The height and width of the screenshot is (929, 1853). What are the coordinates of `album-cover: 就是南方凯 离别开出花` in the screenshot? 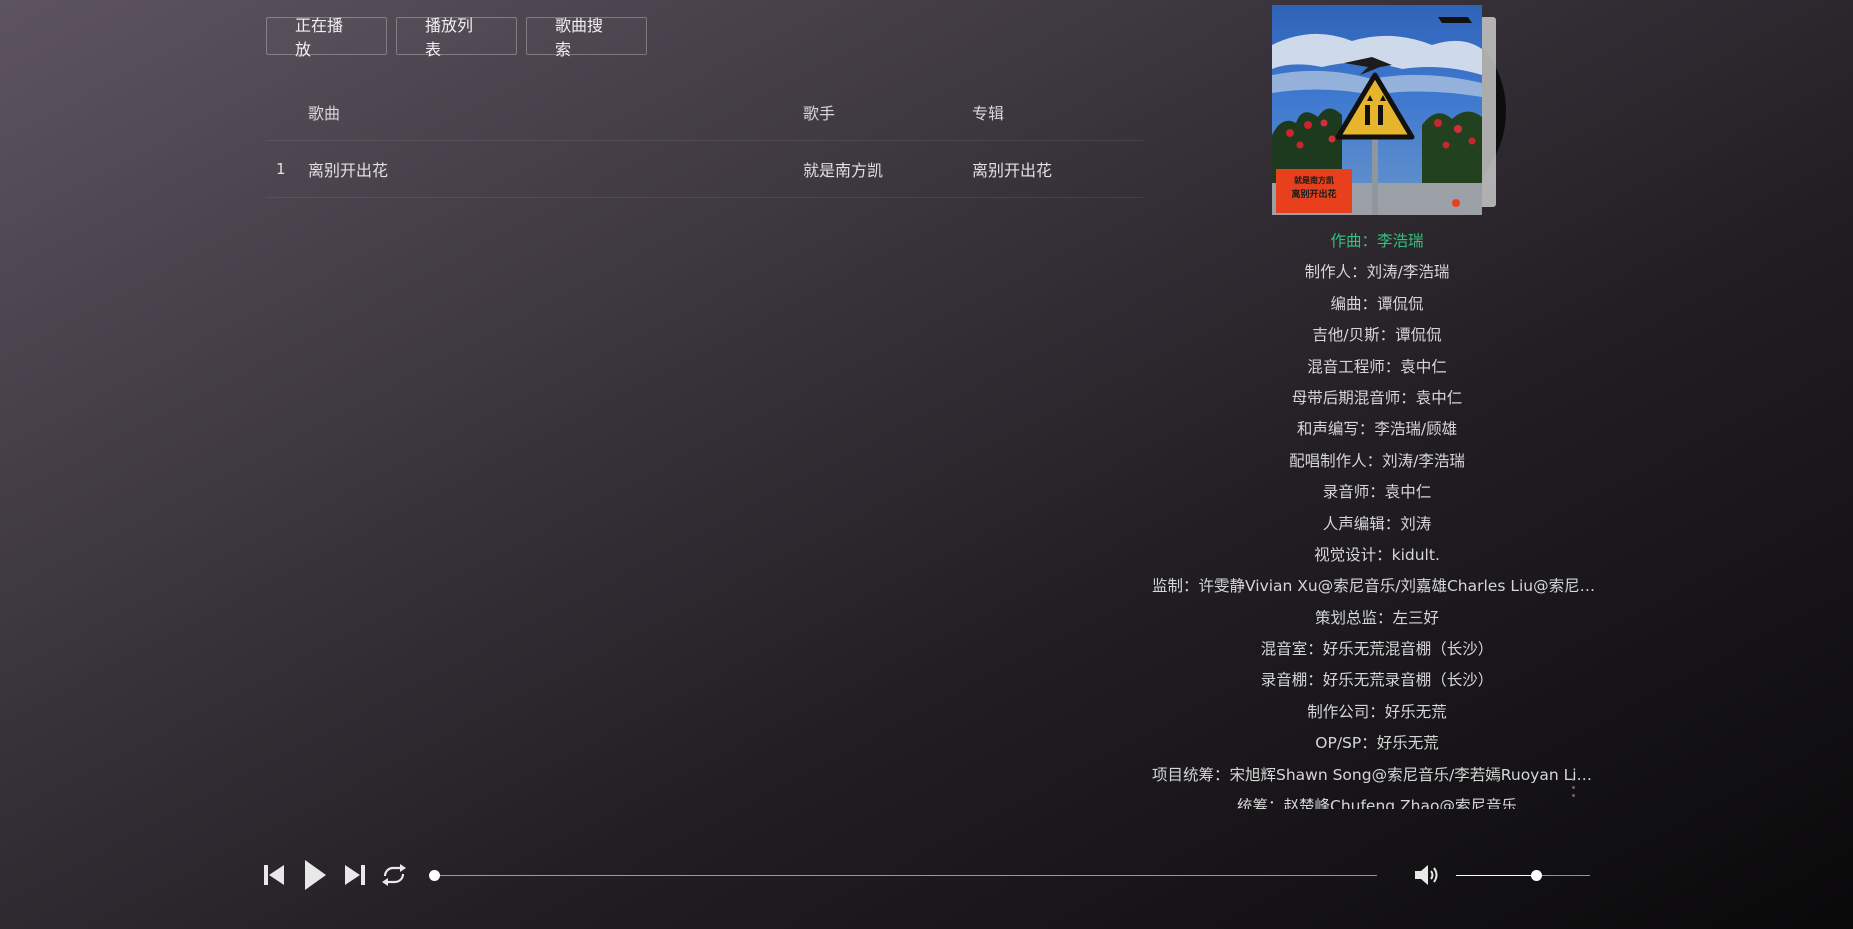 It's located at (1377, 110).